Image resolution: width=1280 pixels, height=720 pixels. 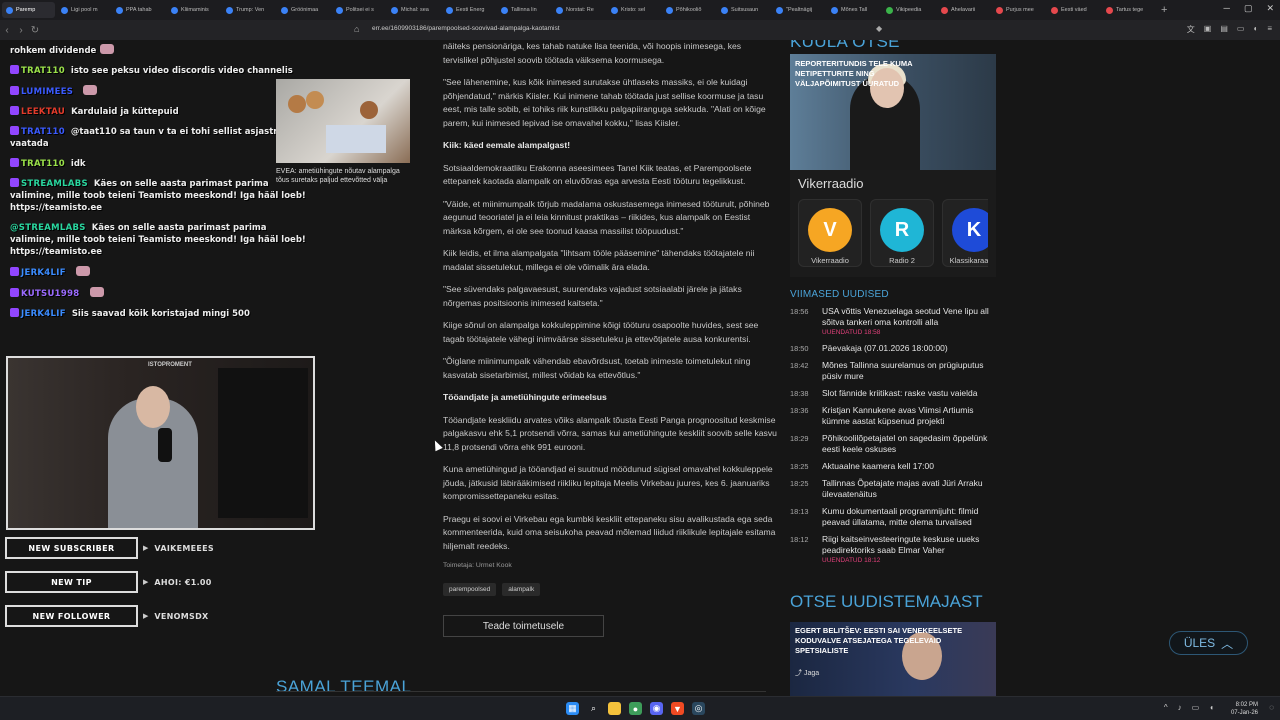 What do you see at coordinates (521, 589) in the screenshot?
I see `tag-link: alampalk` at bounding box center [521, 589].